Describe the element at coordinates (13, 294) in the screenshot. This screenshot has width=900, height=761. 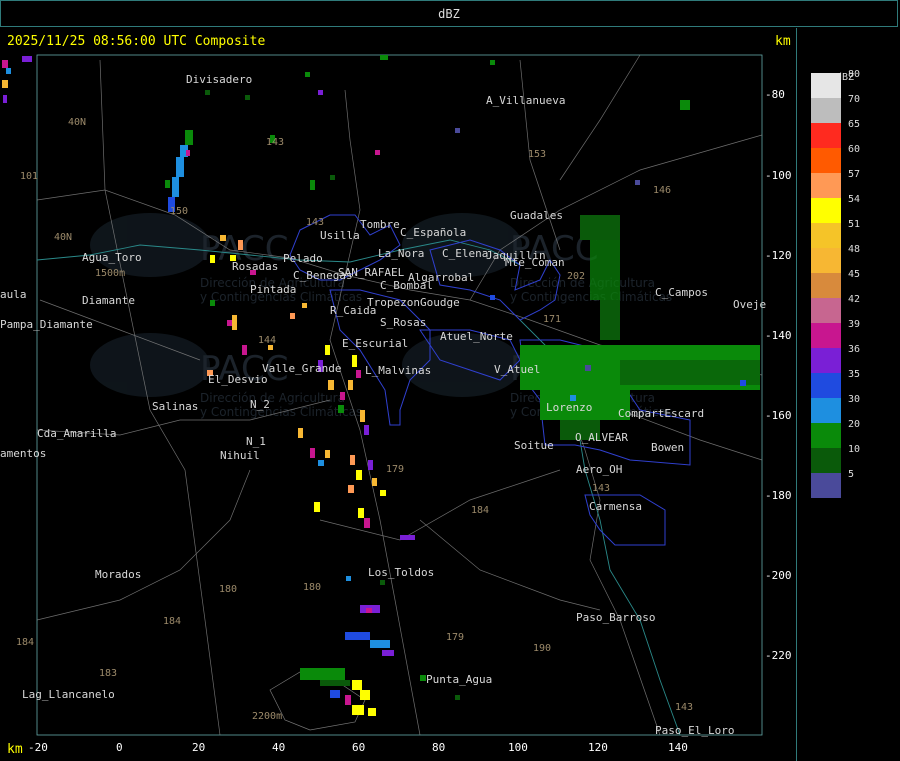
I see `place-label: aula` at that location.